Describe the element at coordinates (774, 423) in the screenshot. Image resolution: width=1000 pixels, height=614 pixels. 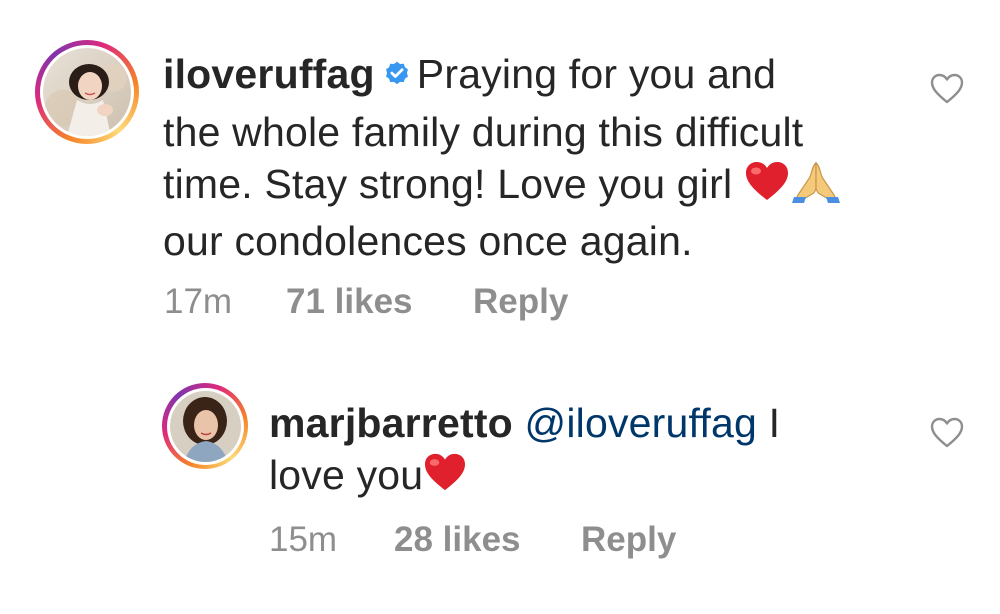
I see `reply-text-line-1: I` at that location.